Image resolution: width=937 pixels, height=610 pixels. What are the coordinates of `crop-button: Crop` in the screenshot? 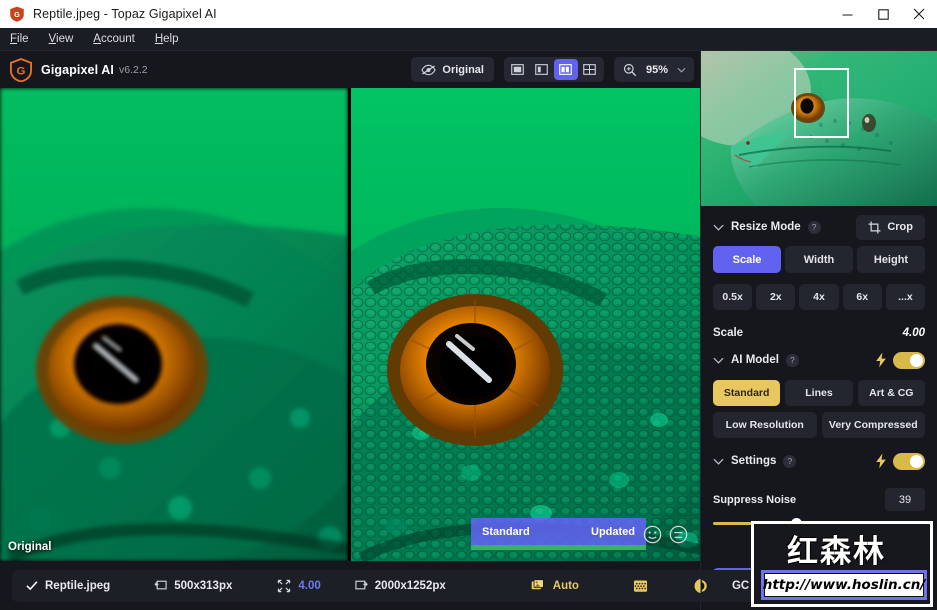 It's located at (890, 227).